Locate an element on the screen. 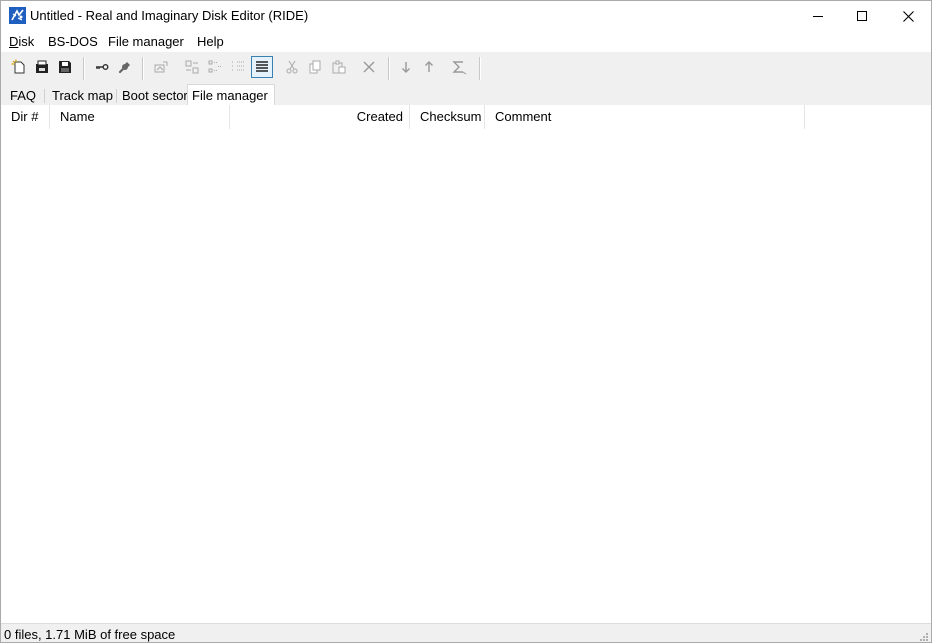 Image resolution: width=932 pixels, height=643 pixels. column-header-checksum: Checksum is located at coordinates (447, 117).